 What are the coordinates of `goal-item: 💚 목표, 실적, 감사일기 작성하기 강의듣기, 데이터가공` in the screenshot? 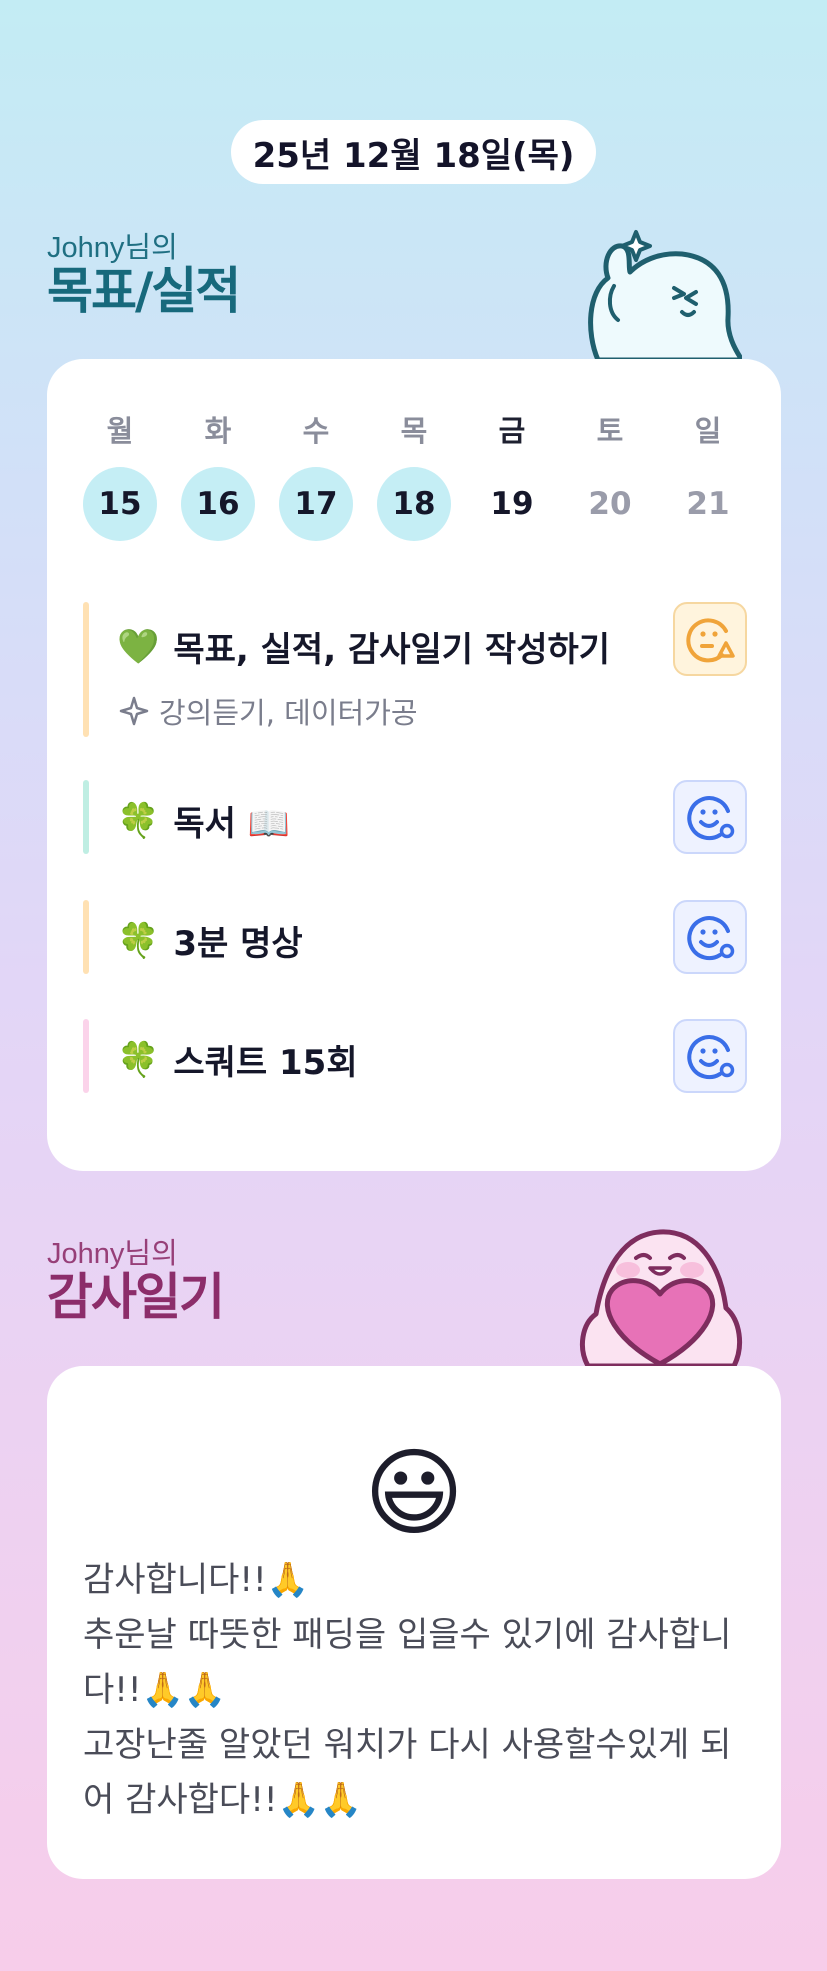 It's located at (415, 669).